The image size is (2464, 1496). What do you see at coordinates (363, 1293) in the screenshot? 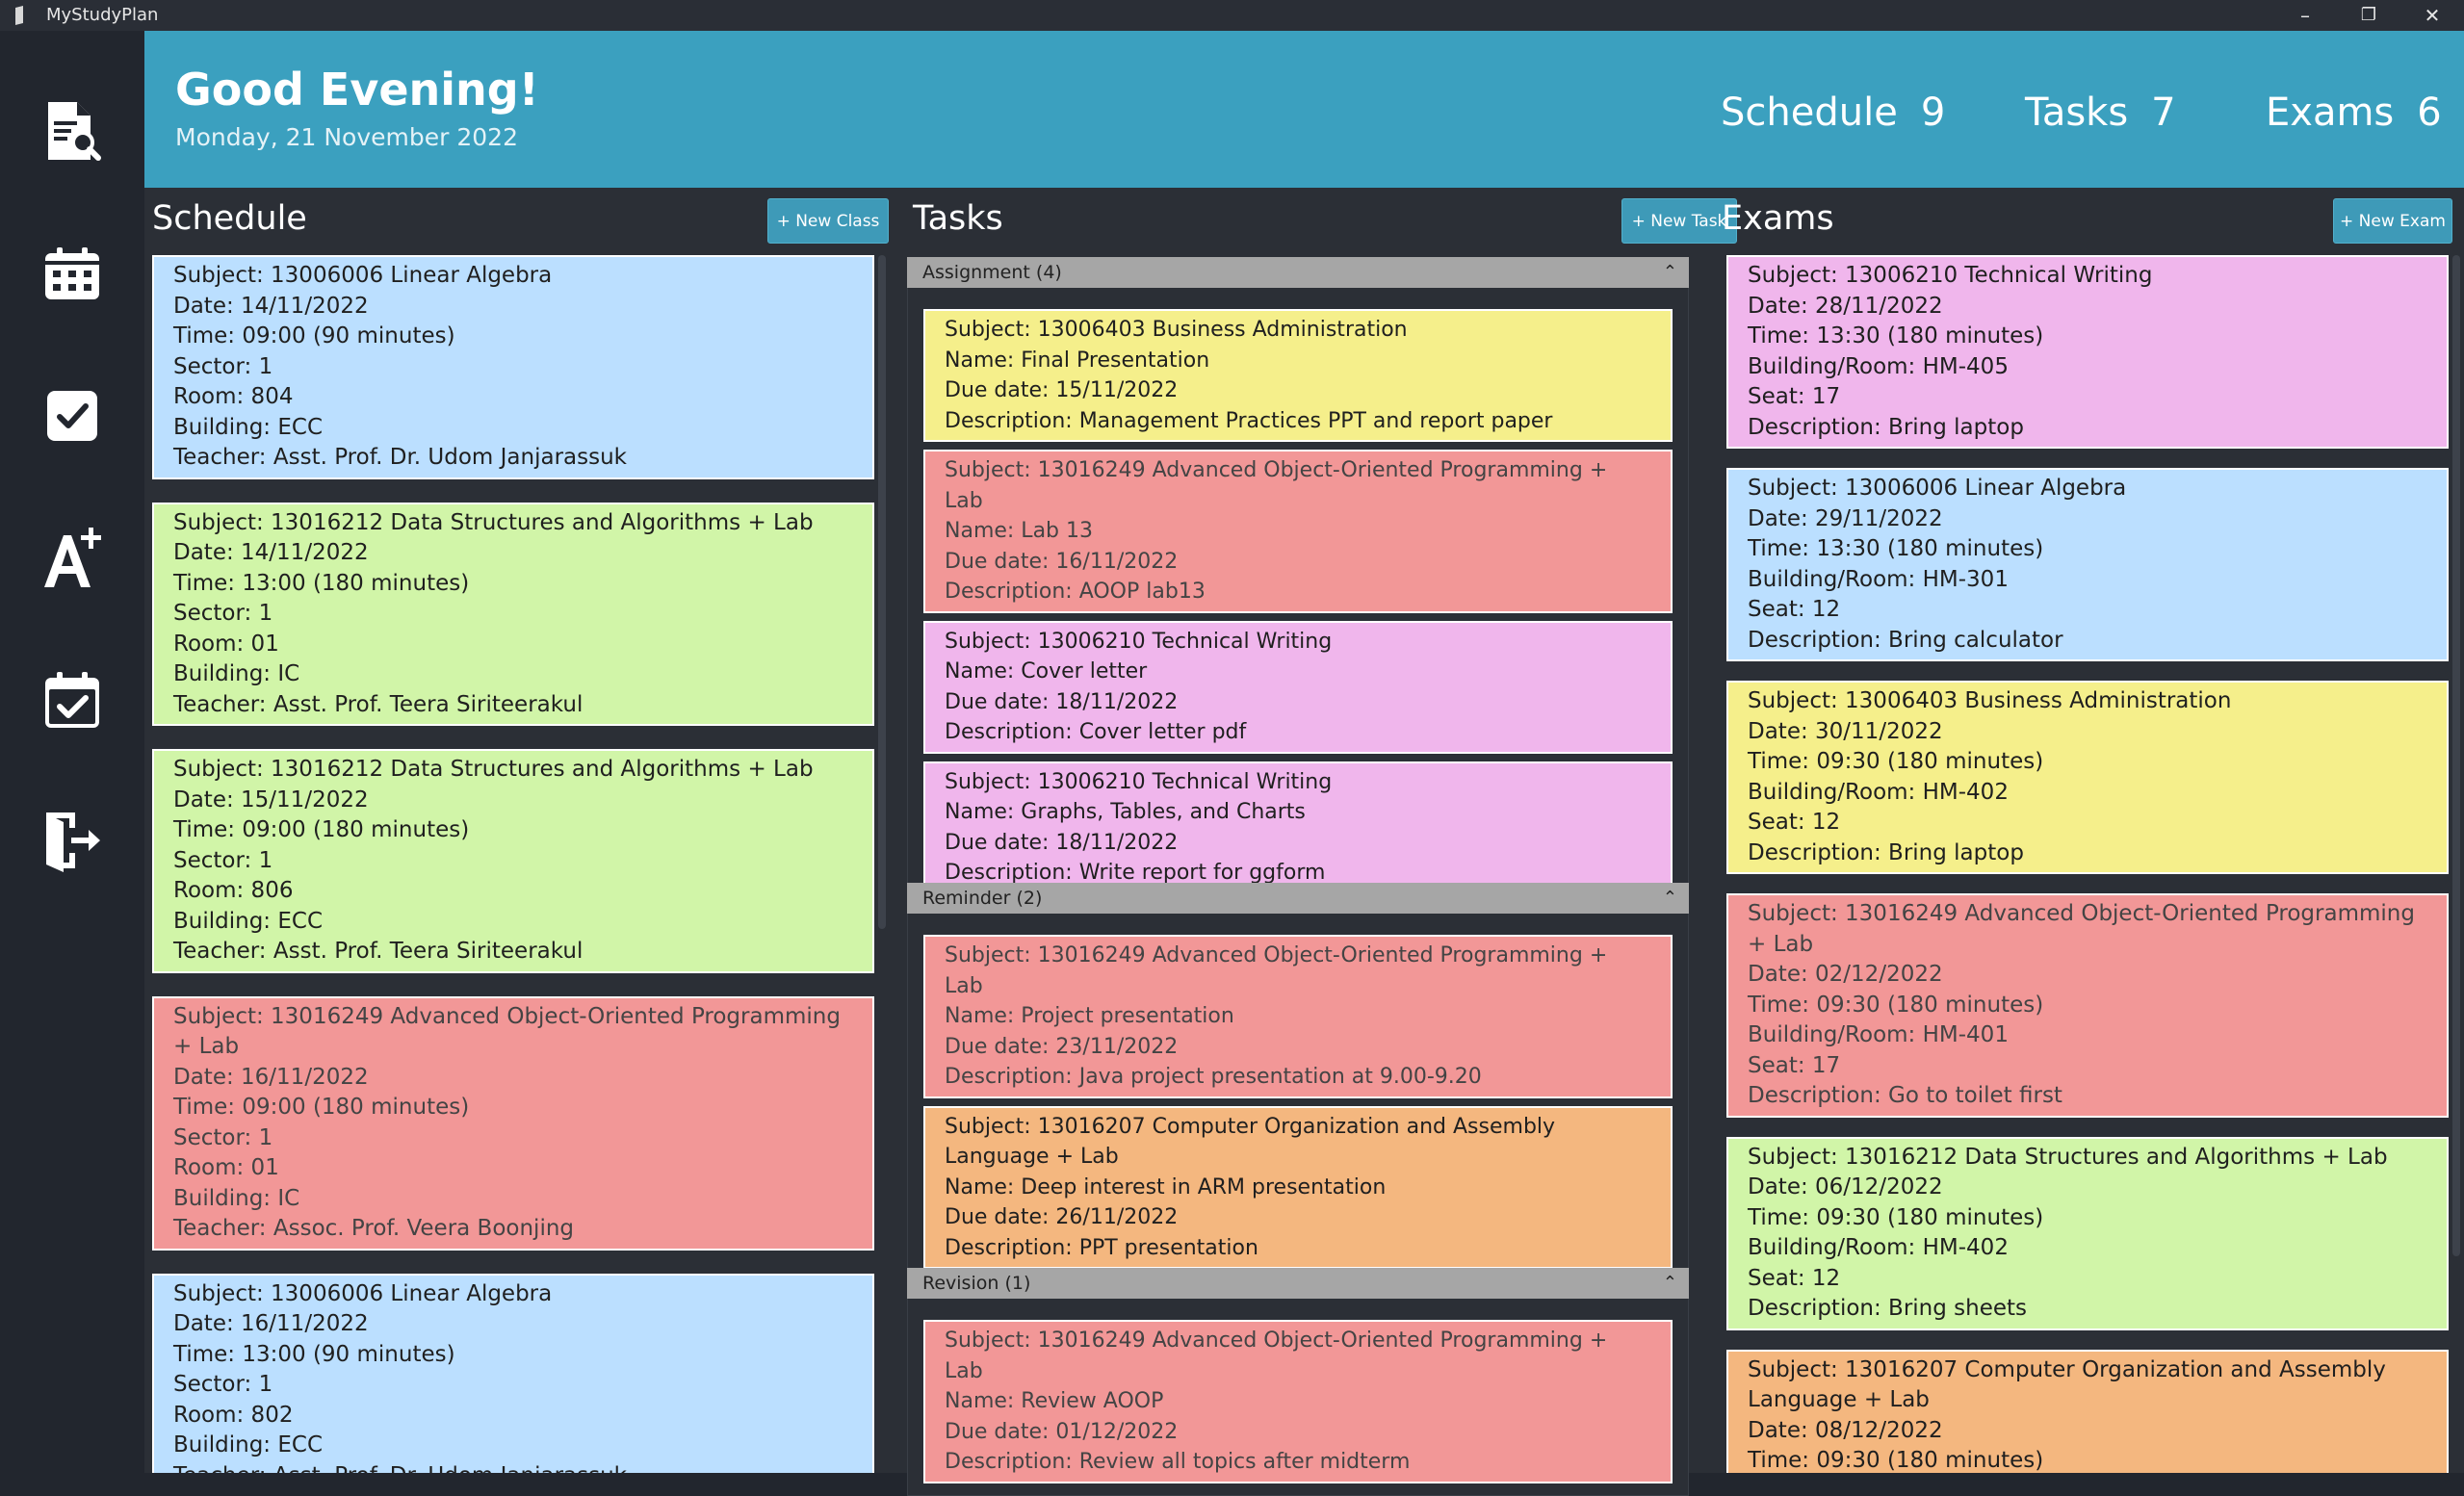
I see `card-line: Subject: 13006006 Linear Algebra` at bounding box center [363, 1293].